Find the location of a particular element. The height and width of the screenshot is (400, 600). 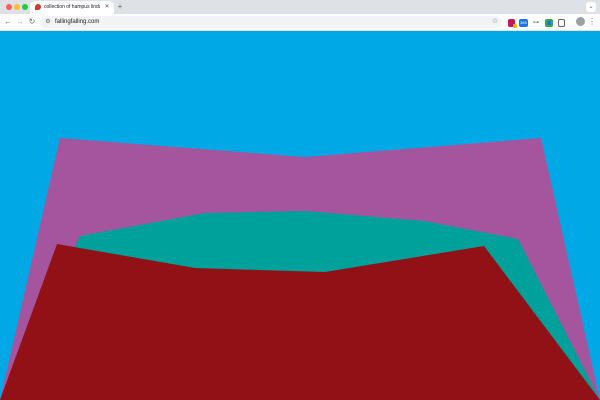

tab-search-button: ⌄ is located at coordinates (591, 7).